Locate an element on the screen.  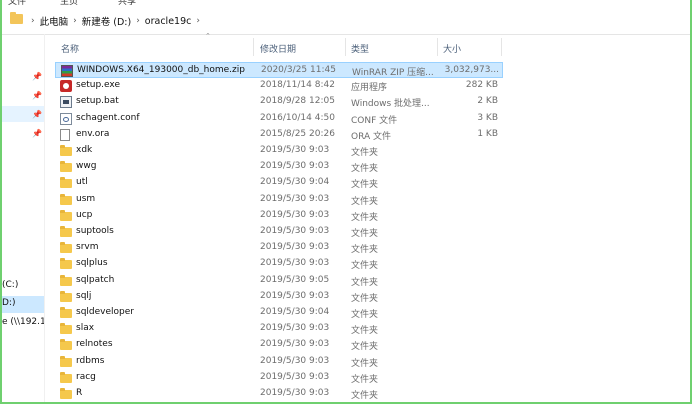
breadcrumb-volume-d: 新建卷 (D:) is located at coordinates (106, 21).